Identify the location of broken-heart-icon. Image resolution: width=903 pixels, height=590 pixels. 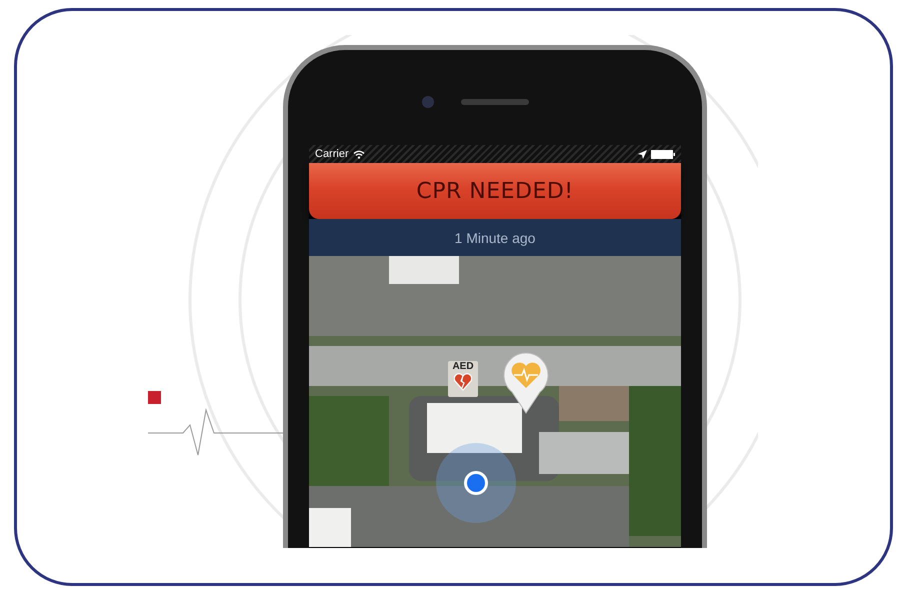
(463, 382).